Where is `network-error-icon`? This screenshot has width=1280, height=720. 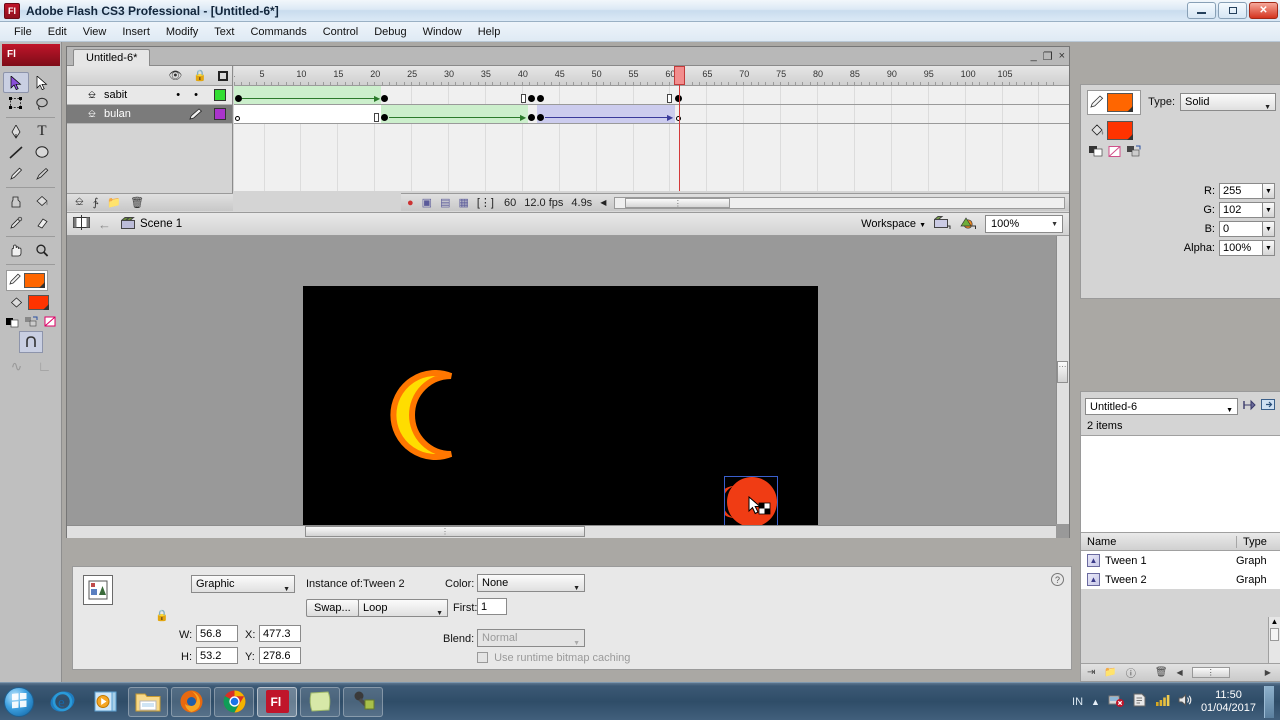
network-error-icon is located at coordinates (1116, 701).